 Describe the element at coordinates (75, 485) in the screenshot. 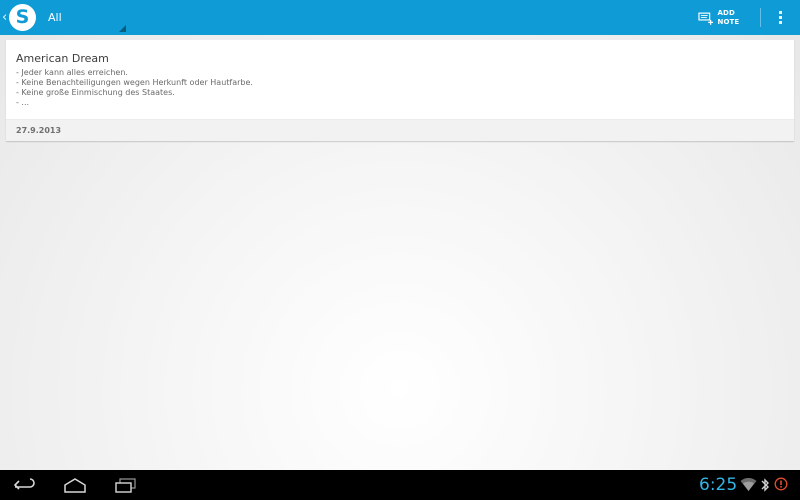

I see `home-icon` at that location.